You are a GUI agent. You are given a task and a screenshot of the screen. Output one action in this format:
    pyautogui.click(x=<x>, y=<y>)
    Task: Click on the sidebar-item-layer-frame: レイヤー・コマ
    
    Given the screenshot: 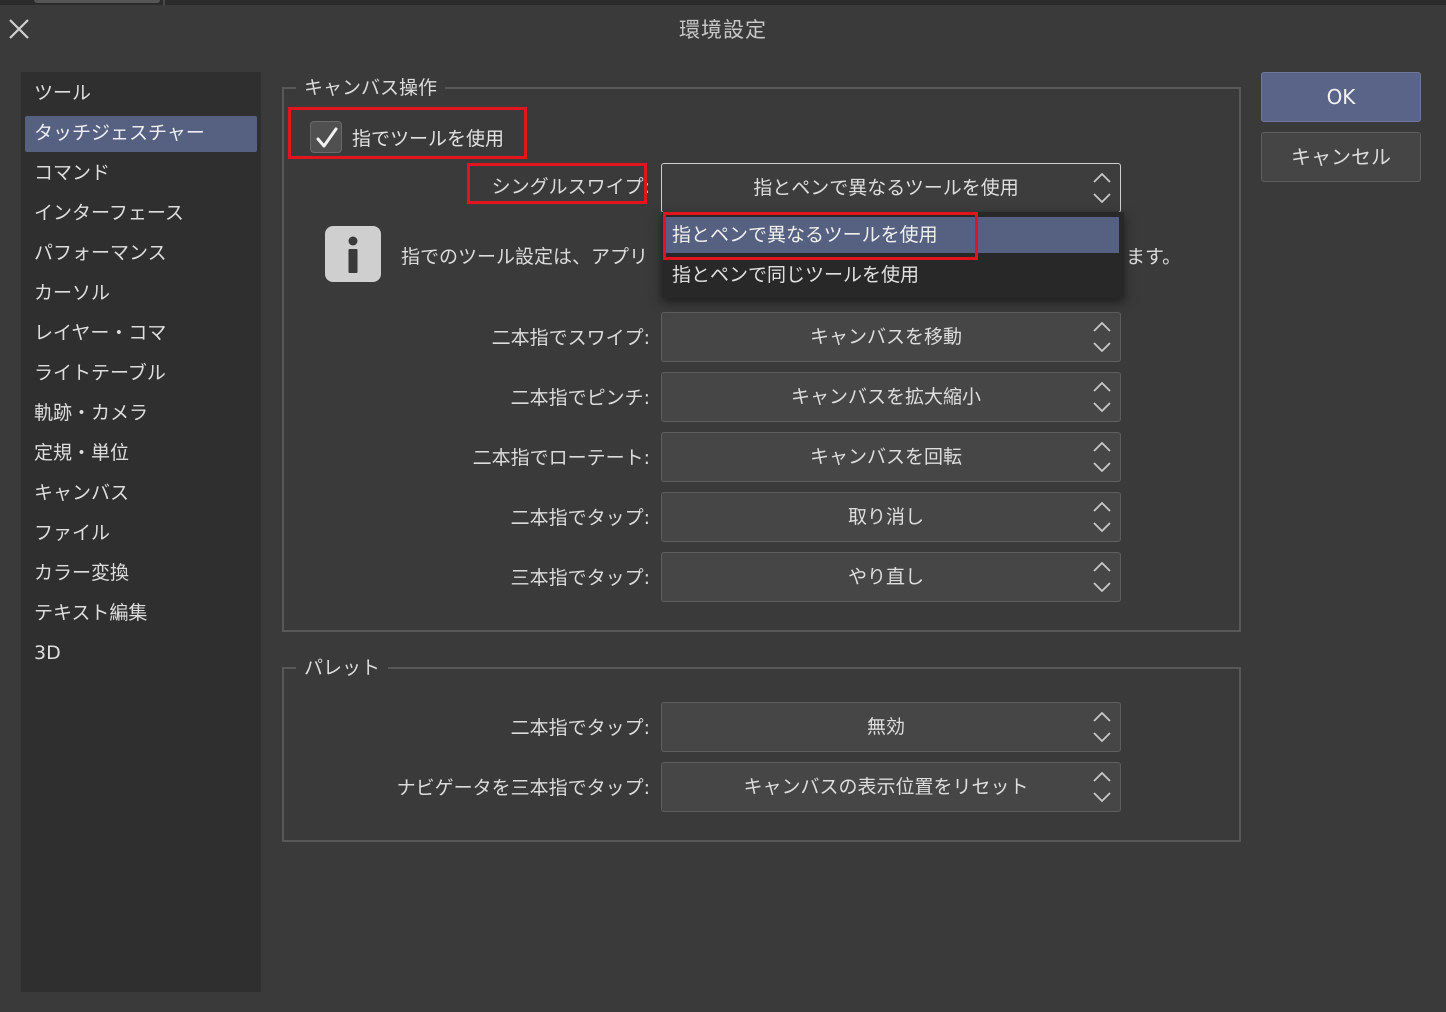 What is the action you would take?
    pyautogui.click(x=141, y=334)
    